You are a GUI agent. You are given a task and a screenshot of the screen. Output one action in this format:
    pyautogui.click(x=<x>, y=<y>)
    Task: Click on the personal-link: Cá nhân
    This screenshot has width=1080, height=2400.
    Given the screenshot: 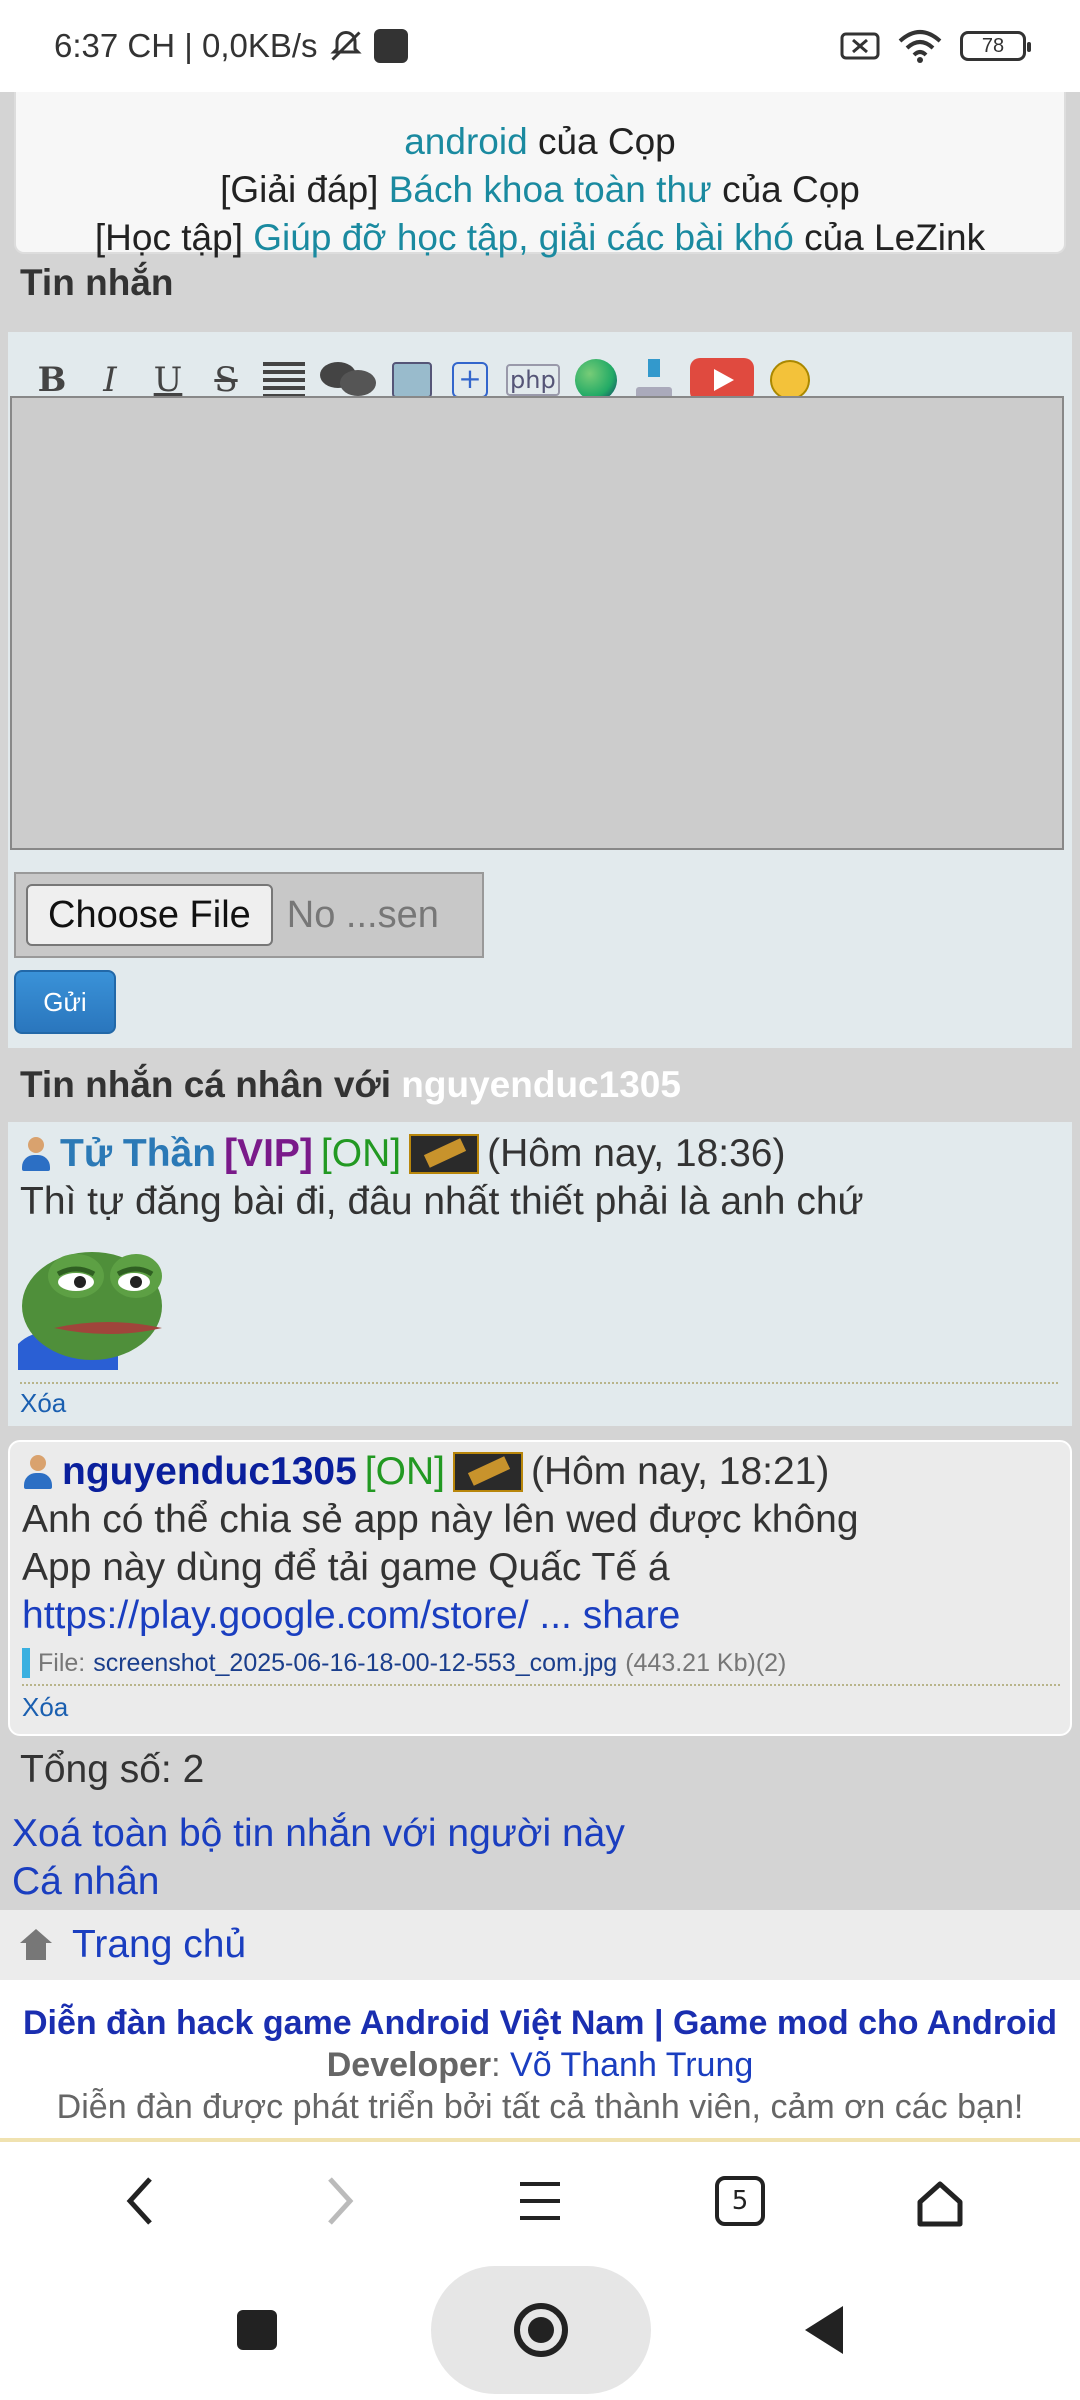 What is the action you would take?
    pyautogui.click(x=85, y=1882)
    